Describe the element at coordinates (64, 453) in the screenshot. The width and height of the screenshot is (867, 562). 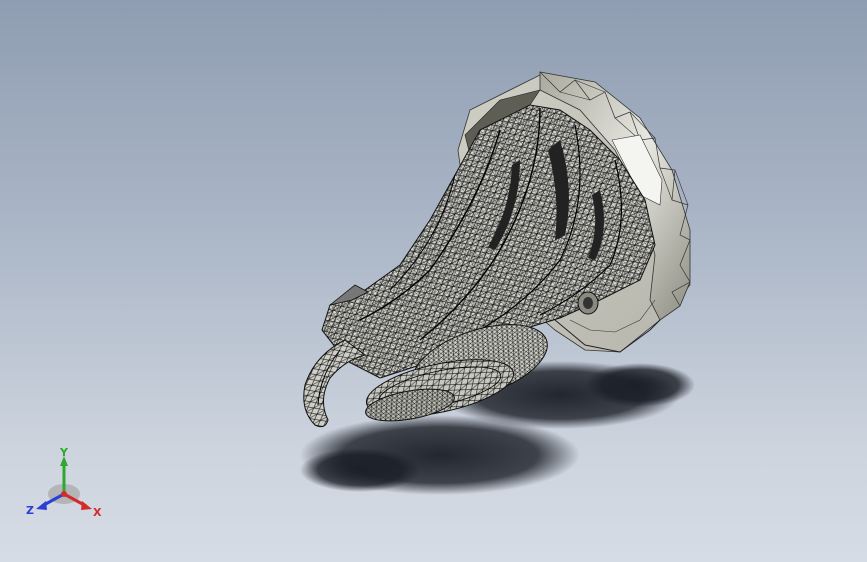
I see `y-axis-label: Y` at that location.